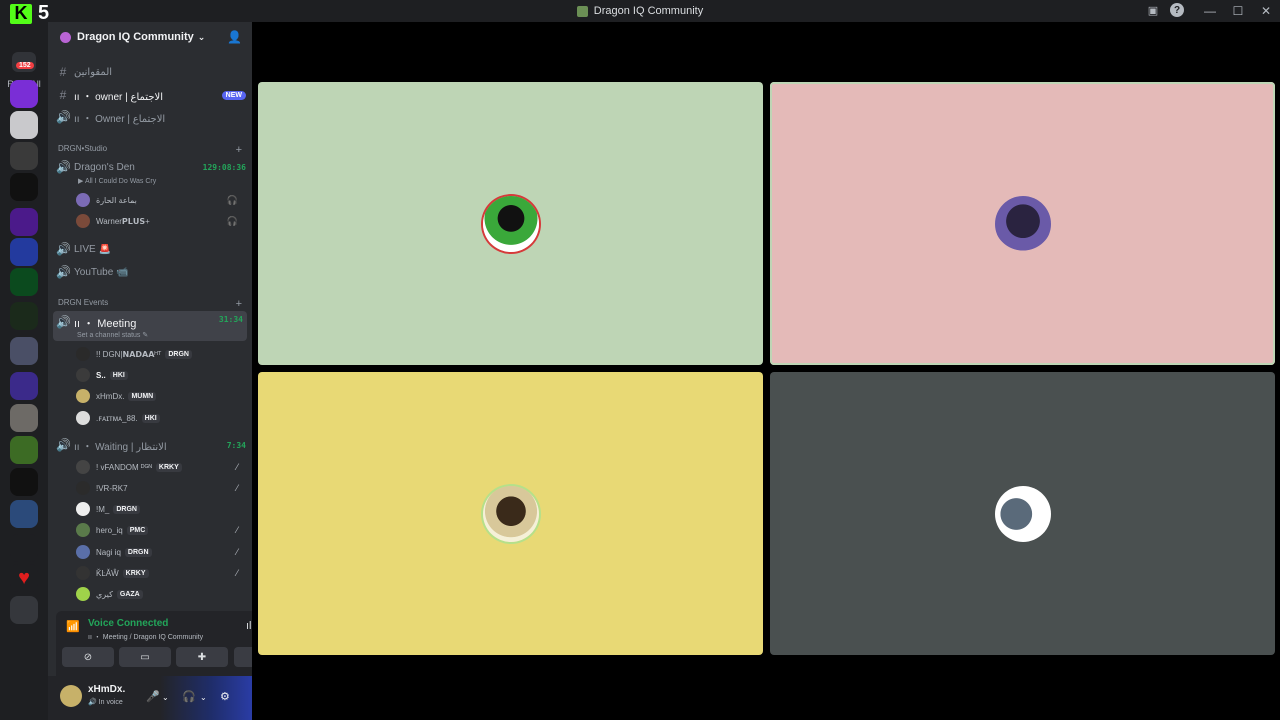 The height and width of the screenshot is (720, 1280). Describe the element at coordinates (151, 167) in the screenshot. I see `voice-channel-item: 🔊 Dragon's Den 129:08:36` at that location.